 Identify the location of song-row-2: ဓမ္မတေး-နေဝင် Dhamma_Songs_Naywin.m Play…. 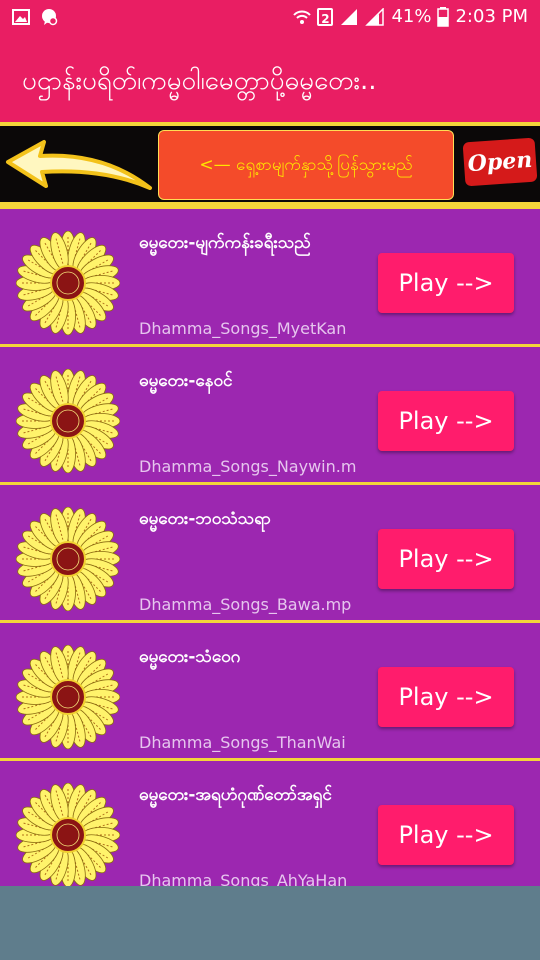
(270, 413).